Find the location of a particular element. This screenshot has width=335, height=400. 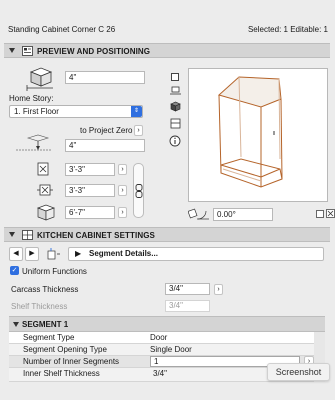

info-icon is located at coordinates (175, 141).